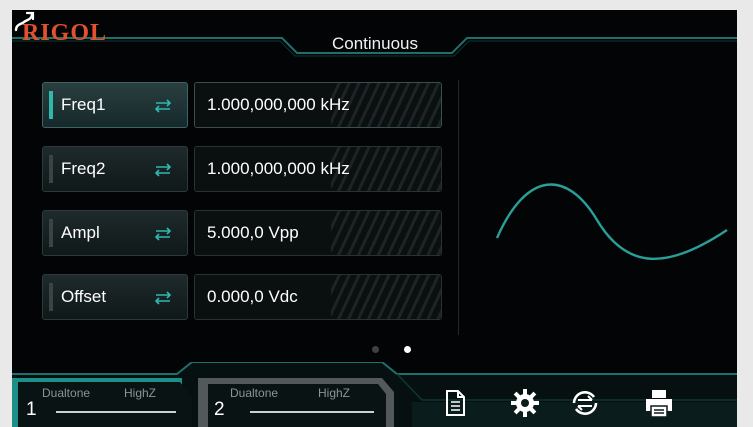 The width and height of the screenshot is (753, 427). What do you see at coordinates (525, 403) in the screenshot?
I see `gear-icon` at bounding box center [525, 403].